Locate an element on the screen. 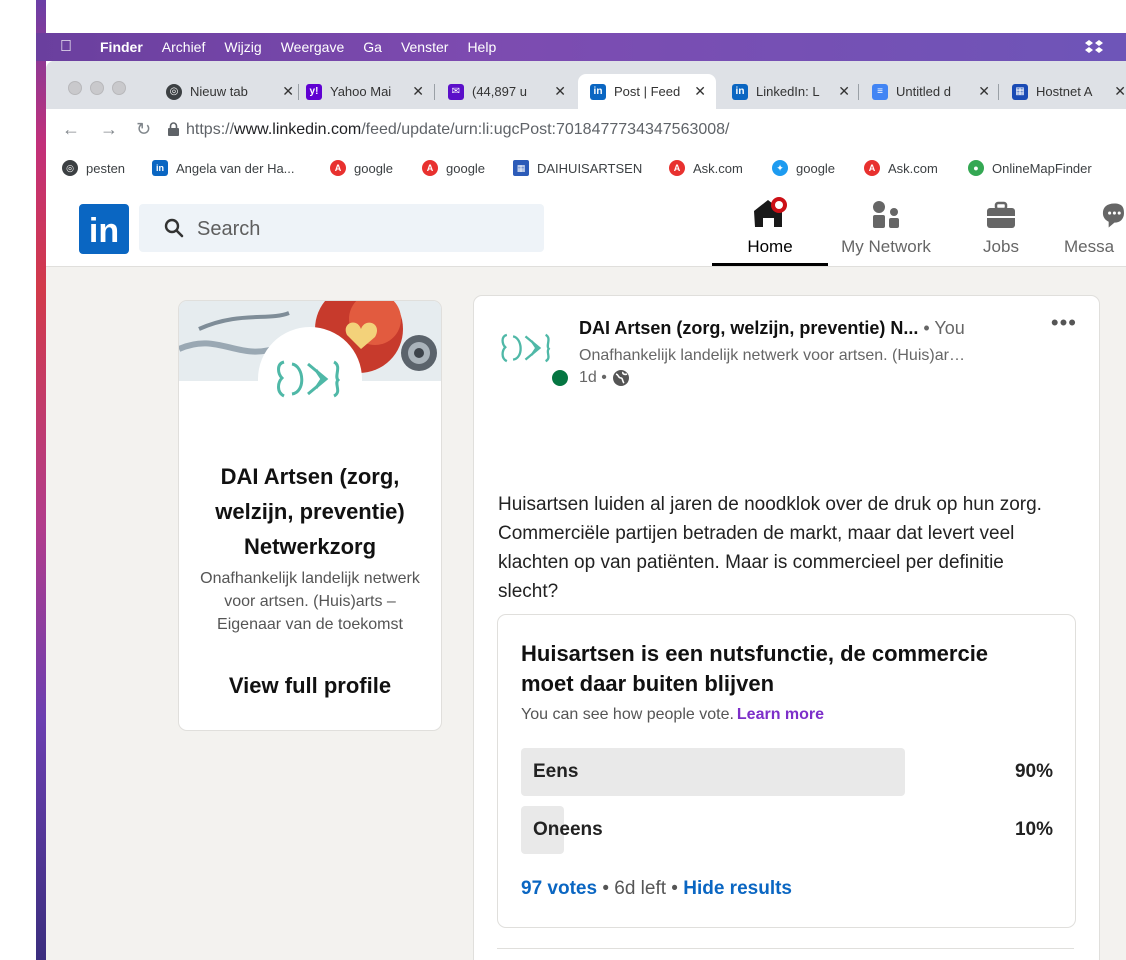  hide-results-link: Hide results is located at coordinates (737, 888).